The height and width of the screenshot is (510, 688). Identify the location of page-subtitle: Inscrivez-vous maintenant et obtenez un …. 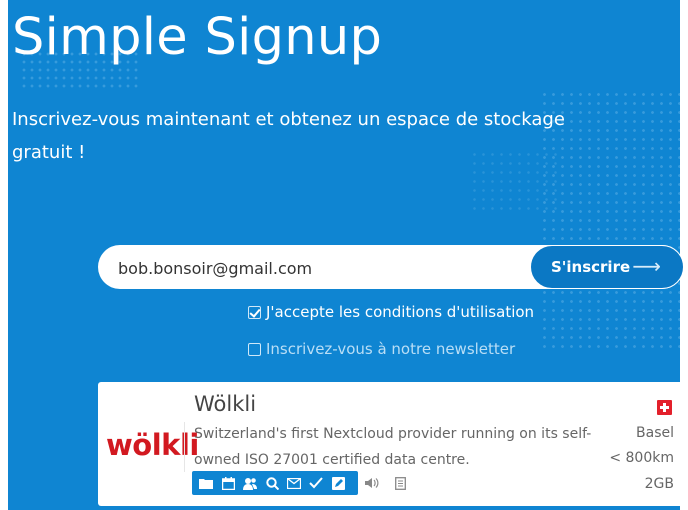
(288, 136).